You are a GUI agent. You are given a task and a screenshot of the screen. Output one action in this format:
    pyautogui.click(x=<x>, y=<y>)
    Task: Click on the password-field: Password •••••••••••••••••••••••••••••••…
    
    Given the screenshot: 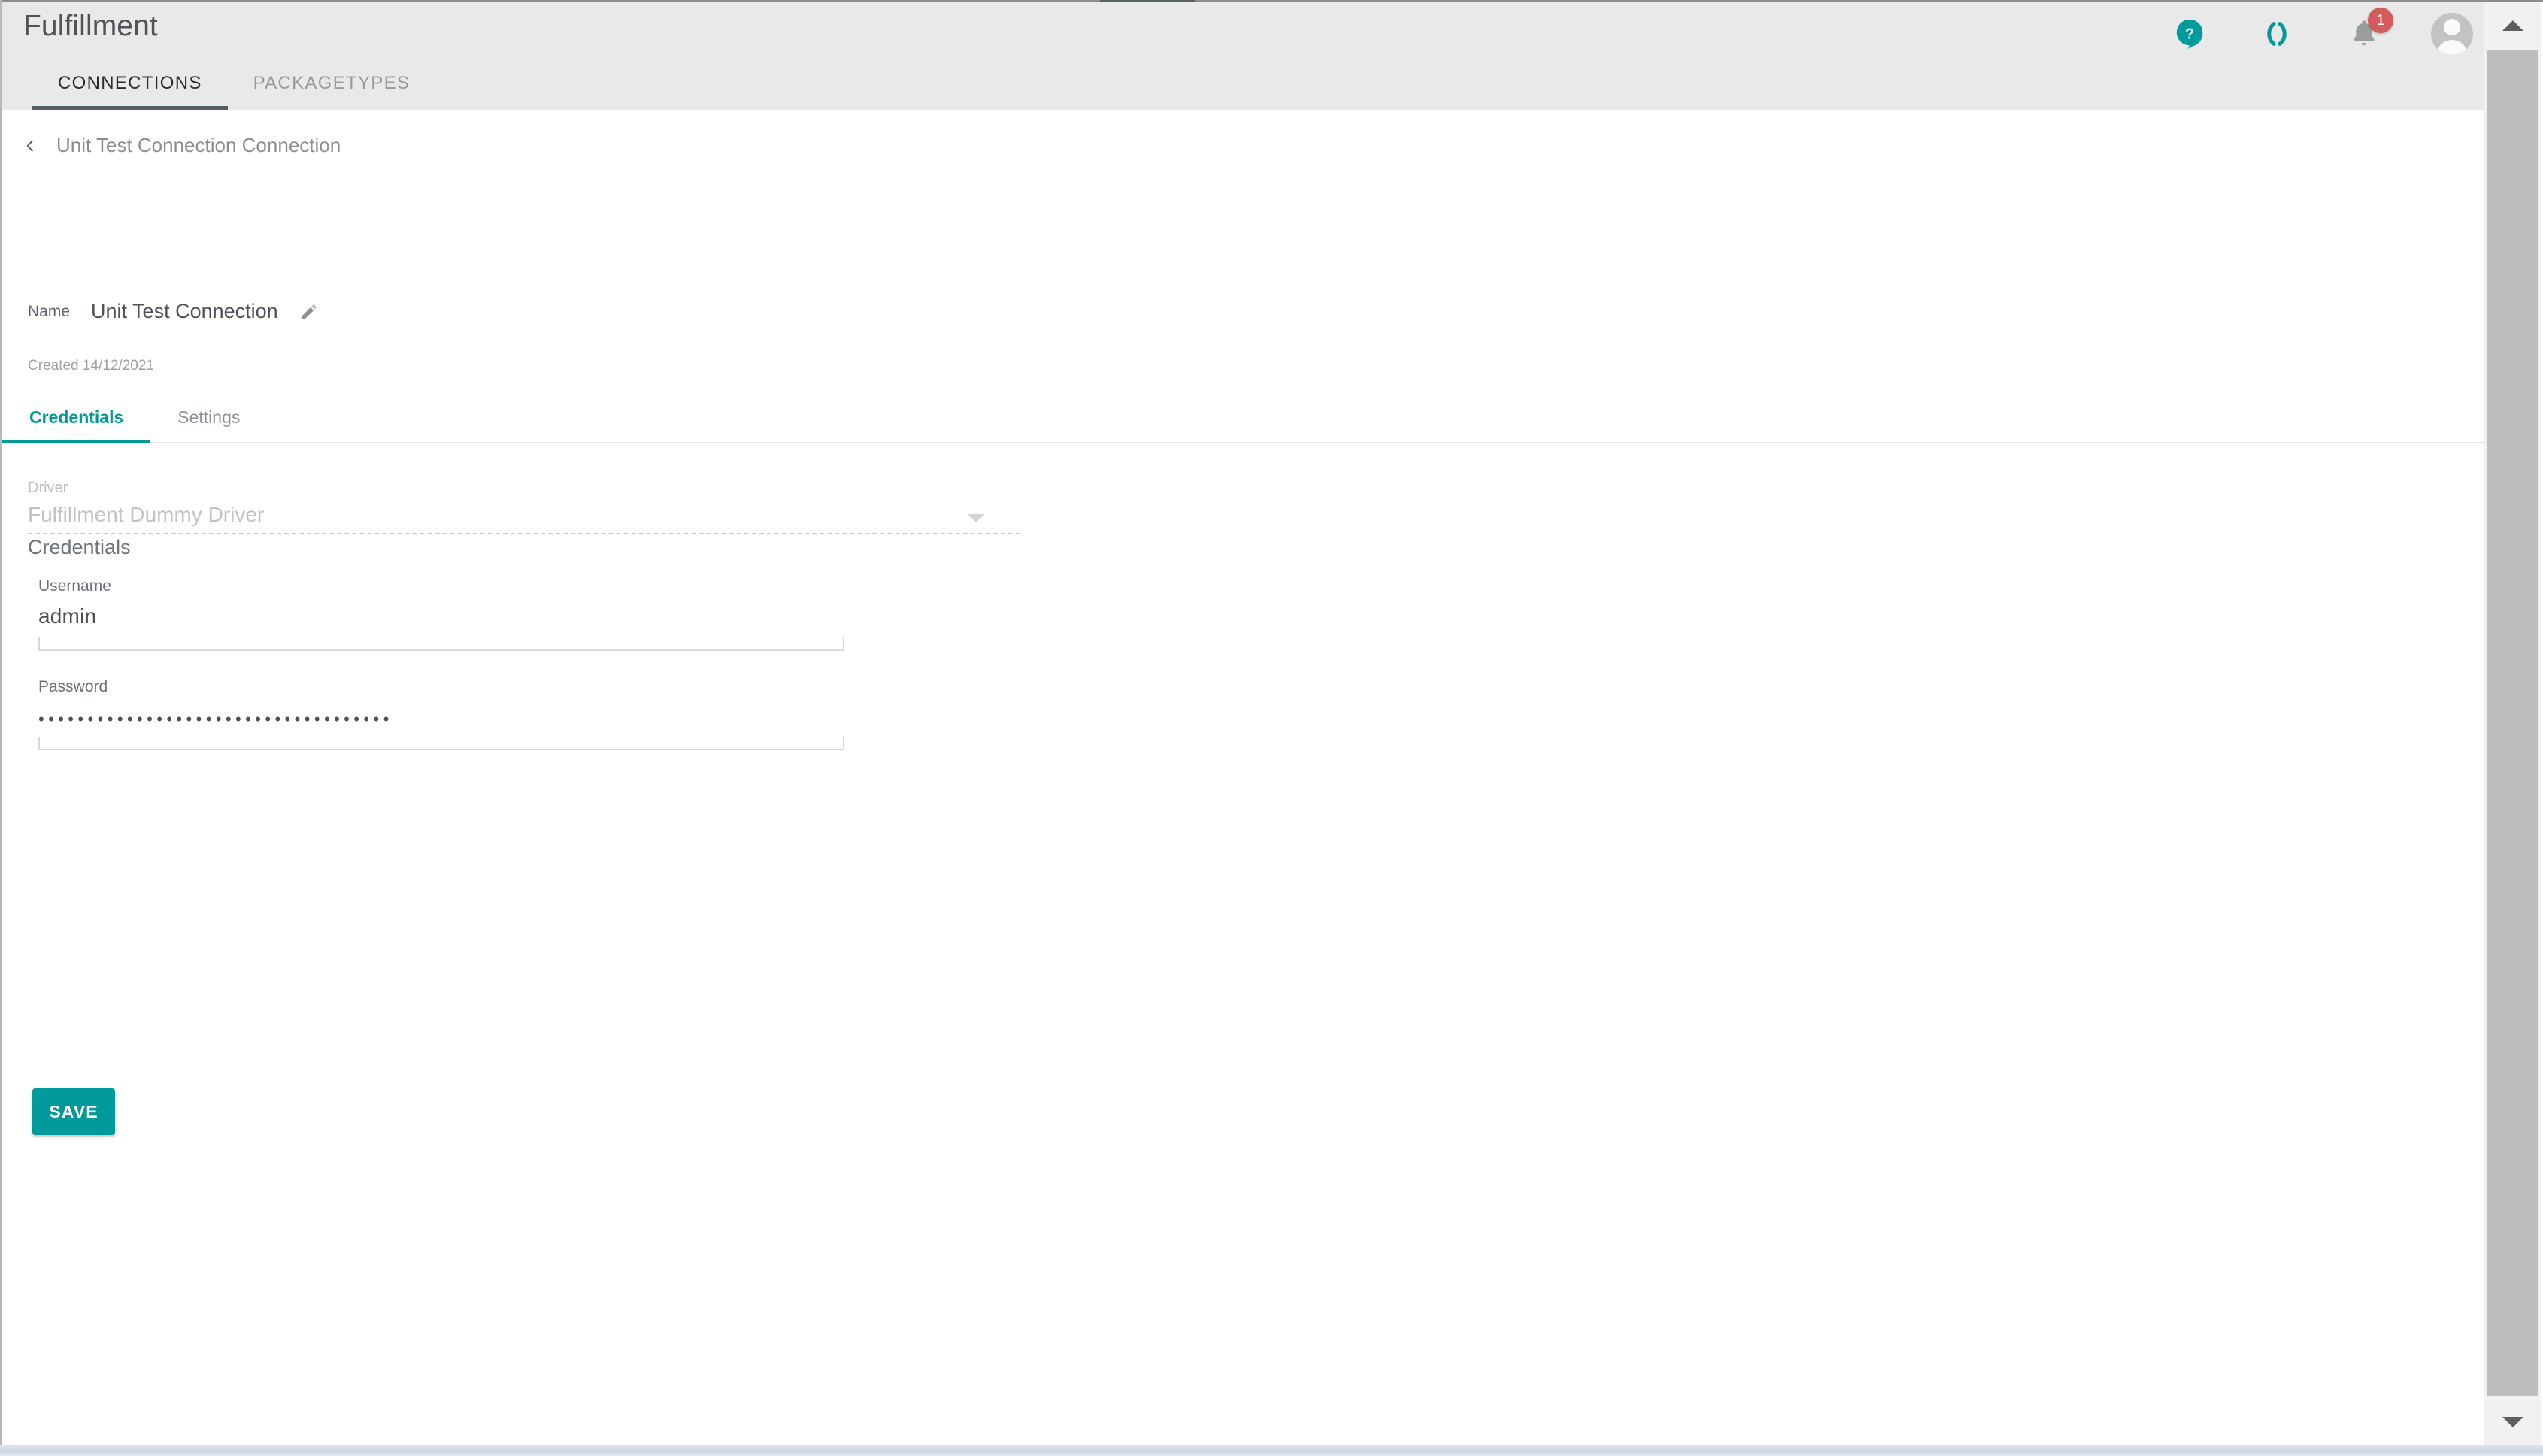 What is the action you would take?
    pyautogui.click(x=441, y=714)
    